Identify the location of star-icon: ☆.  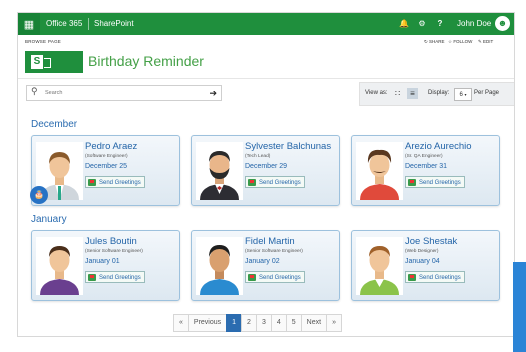
(450, 41).